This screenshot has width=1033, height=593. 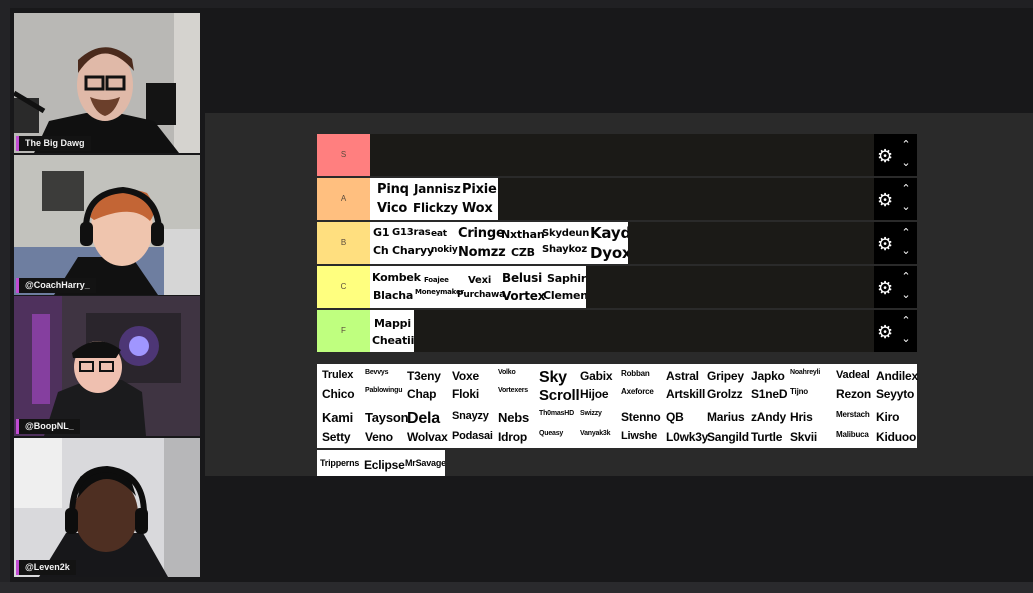 I want to click on pool-player: Japko, so click(x=768, y=376).